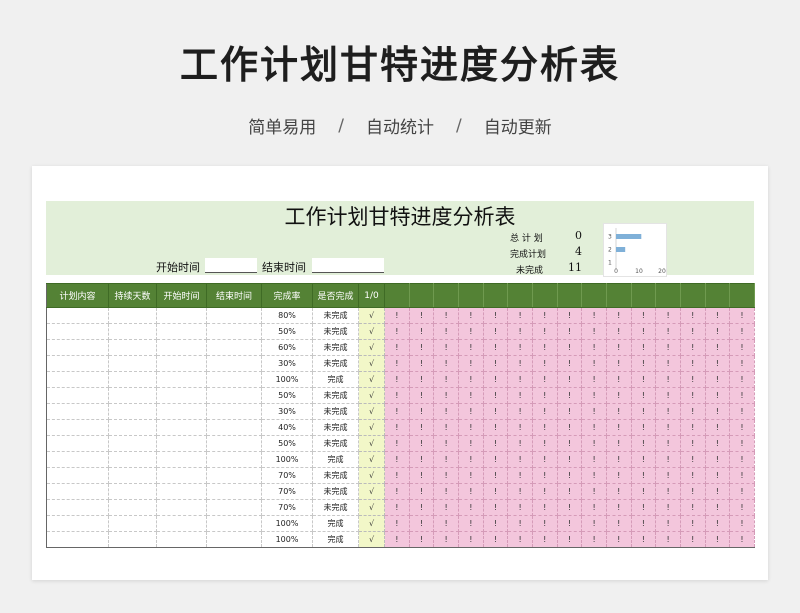 The image size is (800, 613). Describe the element at coordinates (287, 347) in the screenshot. I see `completion-rate-cell: 60%` at that location.